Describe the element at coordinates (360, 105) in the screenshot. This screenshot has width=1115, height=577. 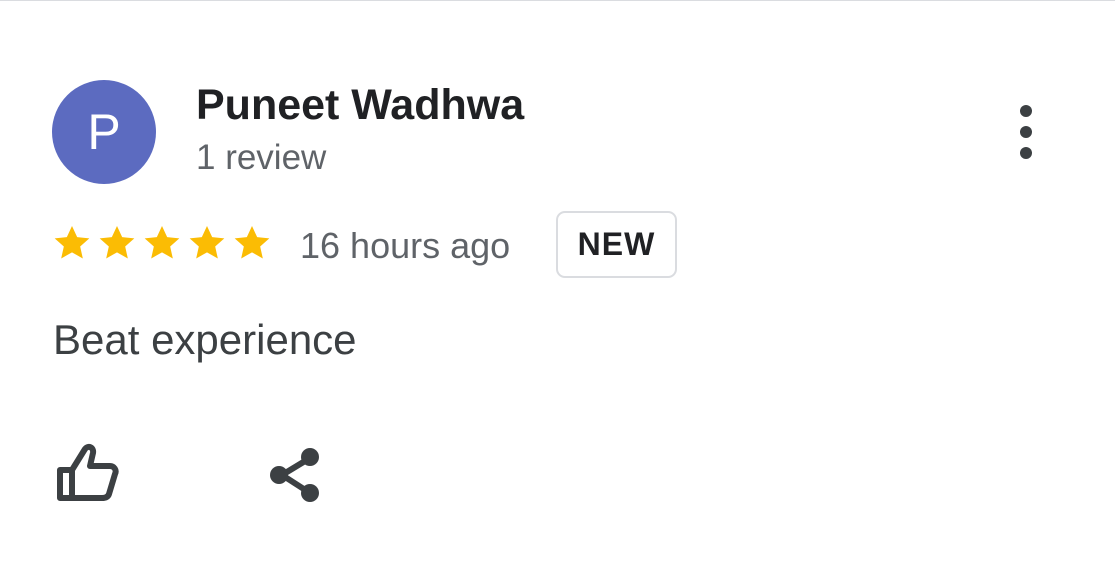
I see `reviewer-name: Puneet Wadhwa` at that location.